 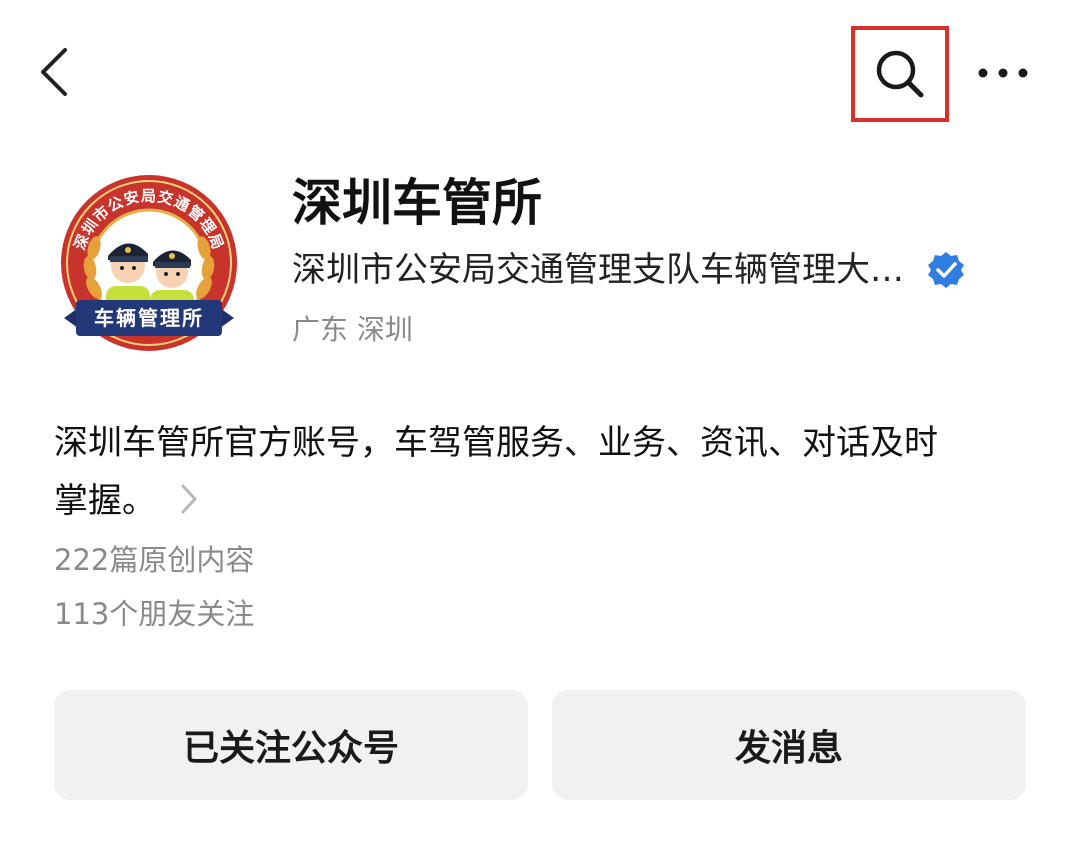 I want to click on search-icon, so click(x=900, y=74).